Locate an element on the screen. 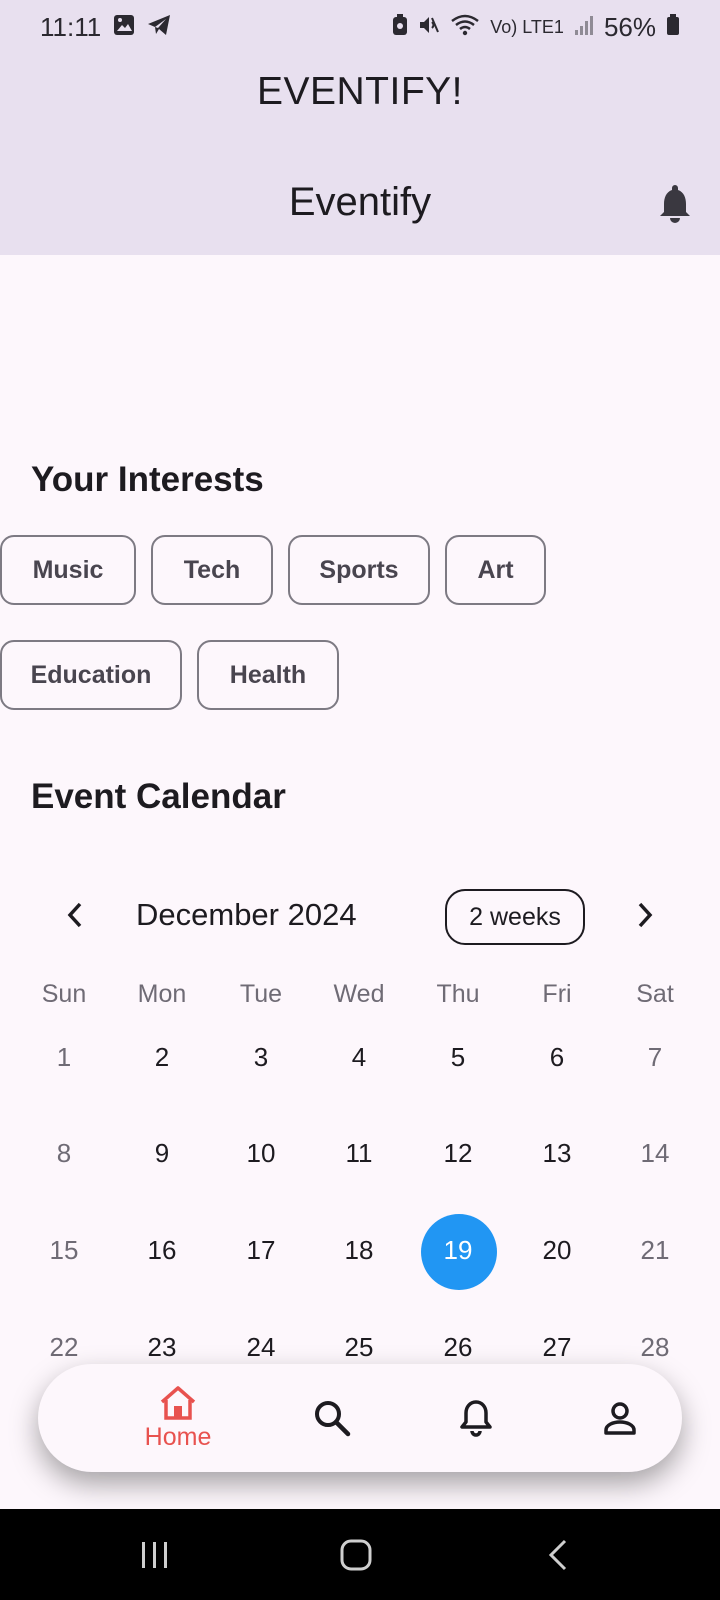  calendar-day: 14 is located at coordinates (655, 1153).